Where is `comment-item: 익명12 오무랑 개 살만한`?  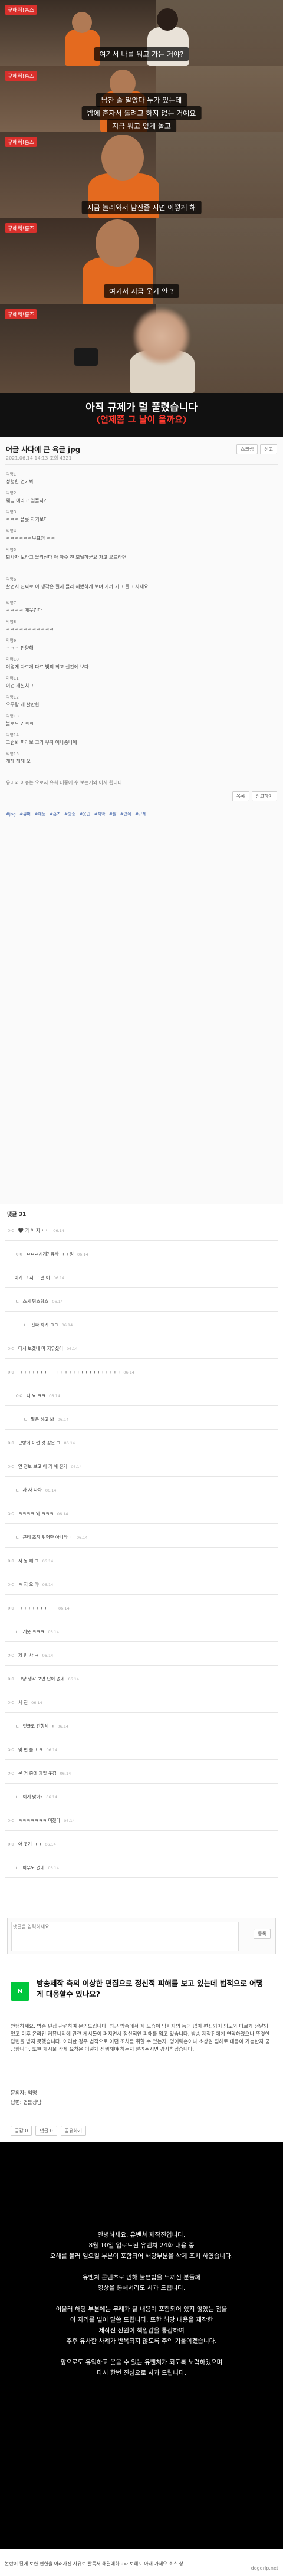 comment-item: 익명12 오무랑 개 살만한 is located at coordinates (23, 701).